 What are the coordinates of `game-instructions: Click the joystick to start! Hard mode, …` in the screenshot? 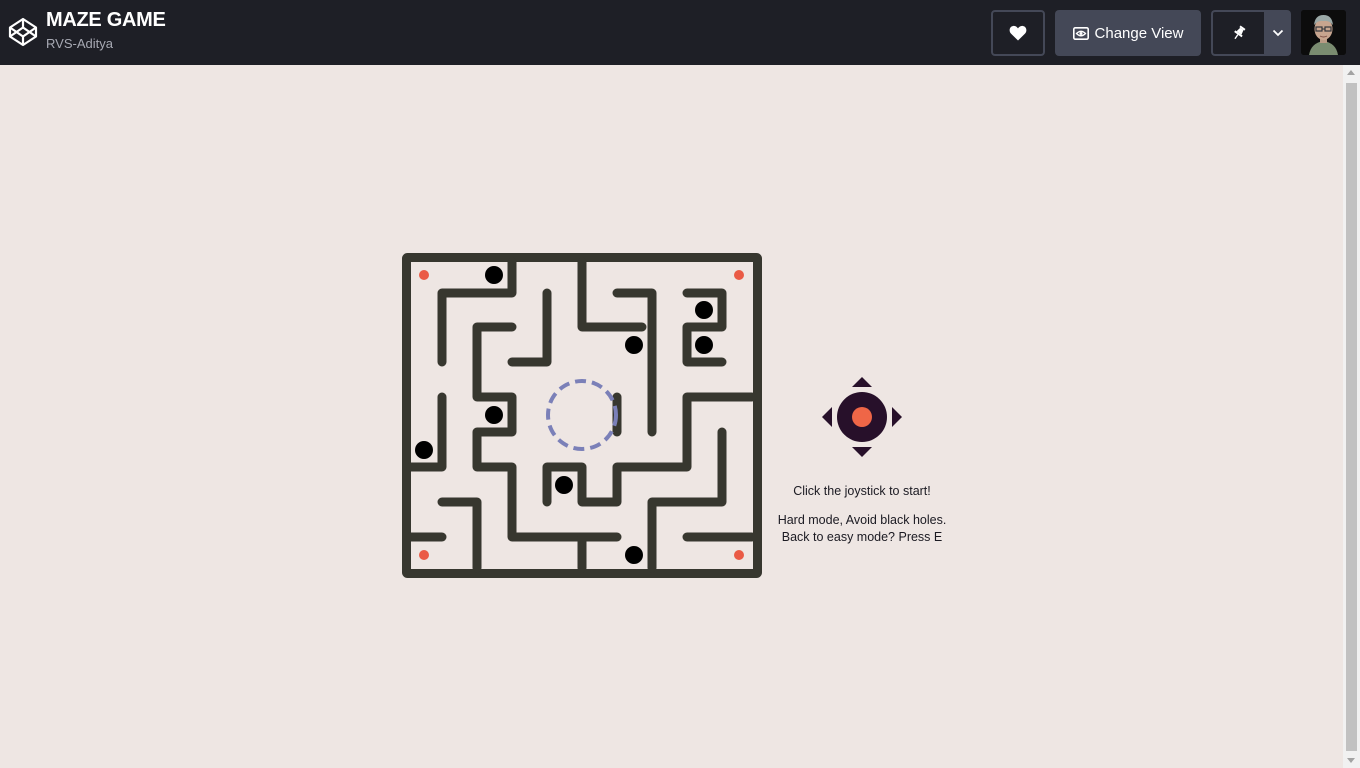 It's located at (862, 520).